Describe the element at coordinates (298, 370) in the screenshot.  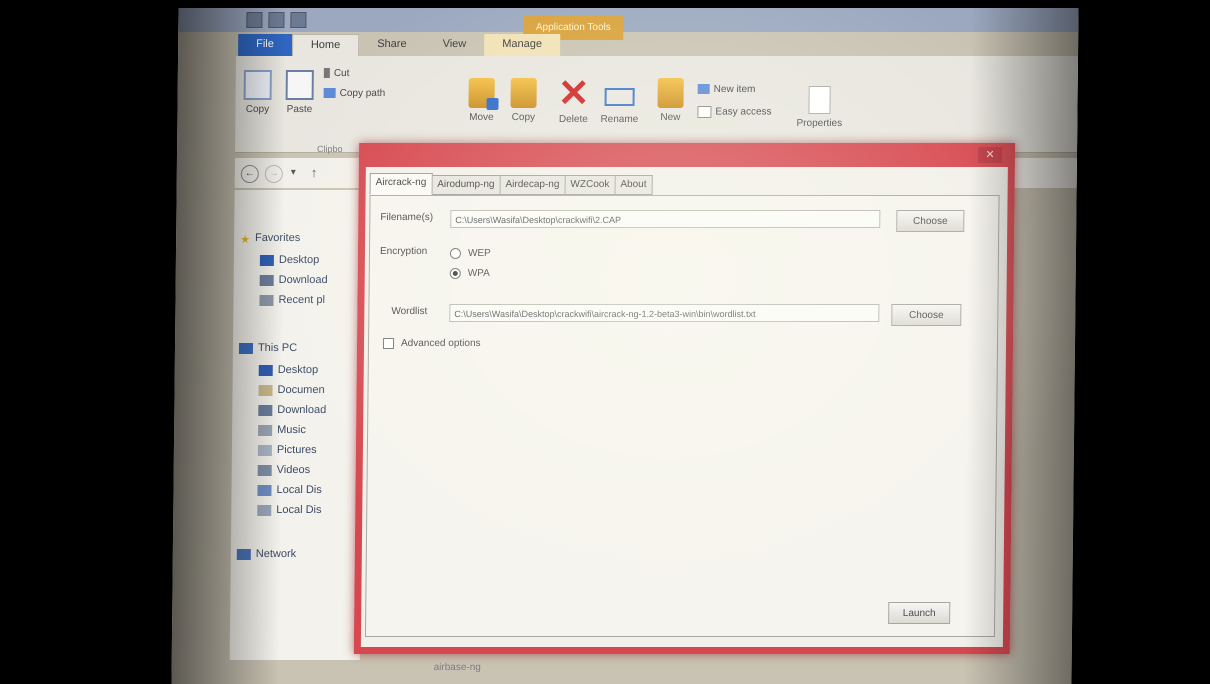
I see `sidebar-item-label: Desktop` at that location.